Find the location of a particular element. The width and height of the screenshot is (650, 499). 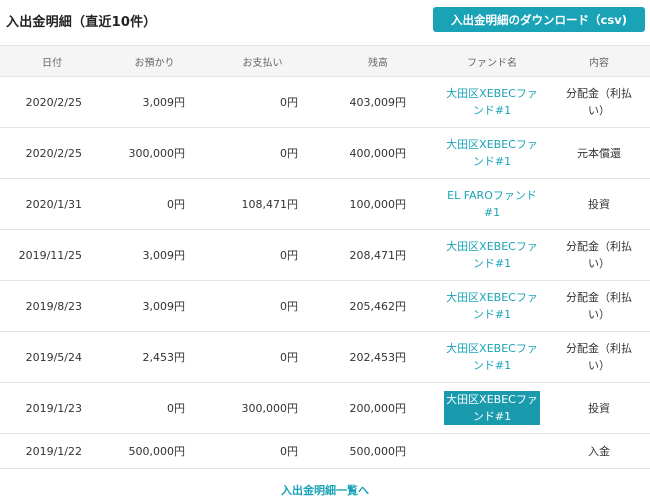

balance-cell: 208,471円 is located at coordinates (378, 255).